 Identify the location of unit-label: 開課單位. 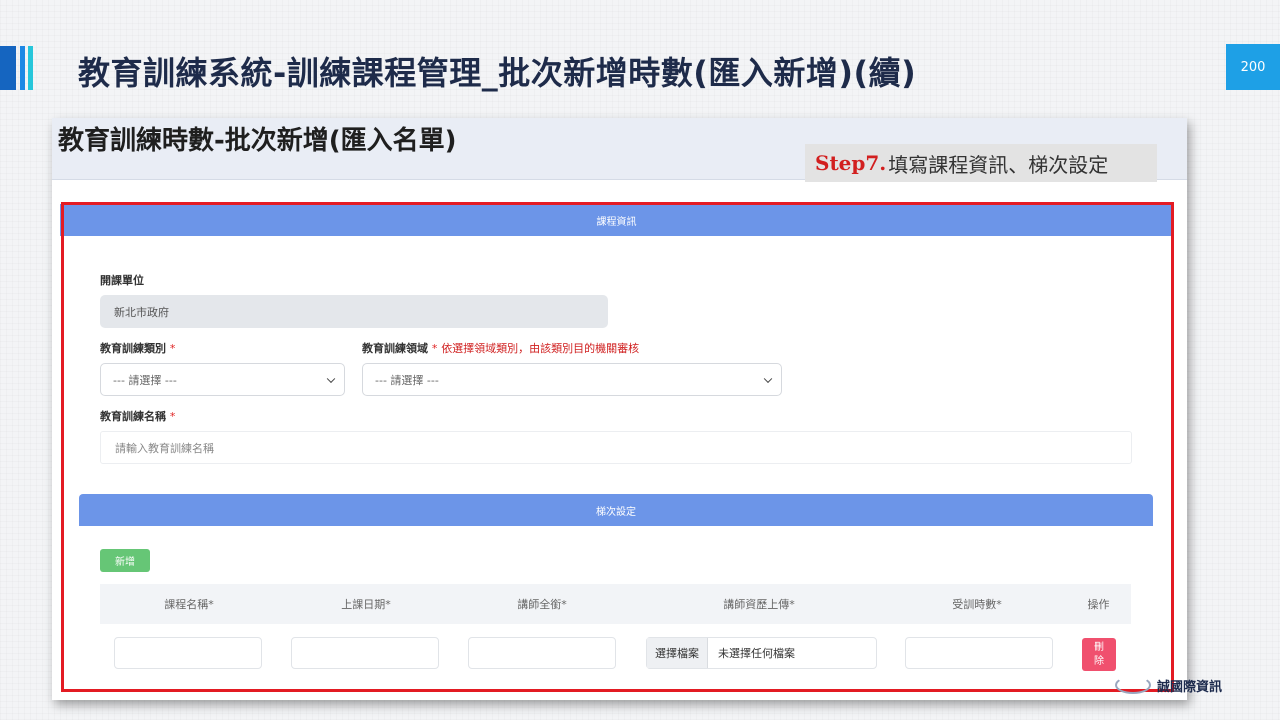
(122, 280).